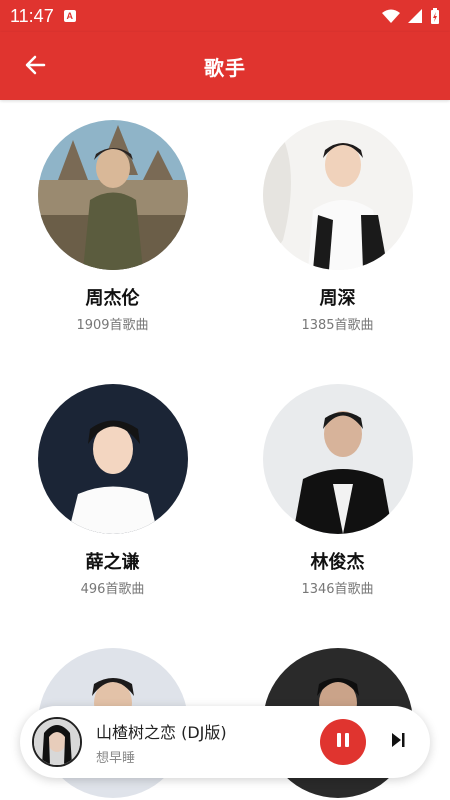  I want to click on artist-card: 周杰伦 1909首歌曲, so click(112, 226).